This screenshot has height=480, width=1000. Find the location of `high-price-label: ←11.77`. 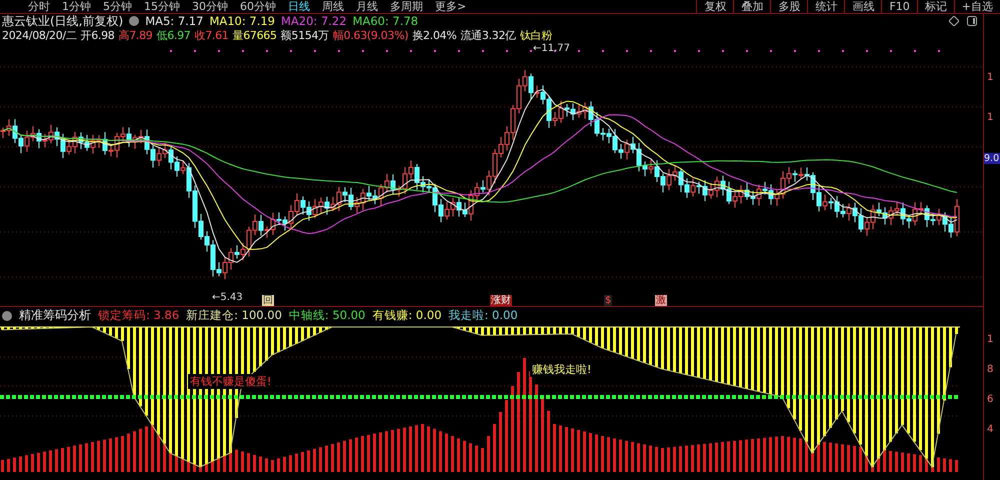

high-price-label: ←11.77 is located at coordinates (551, 48).